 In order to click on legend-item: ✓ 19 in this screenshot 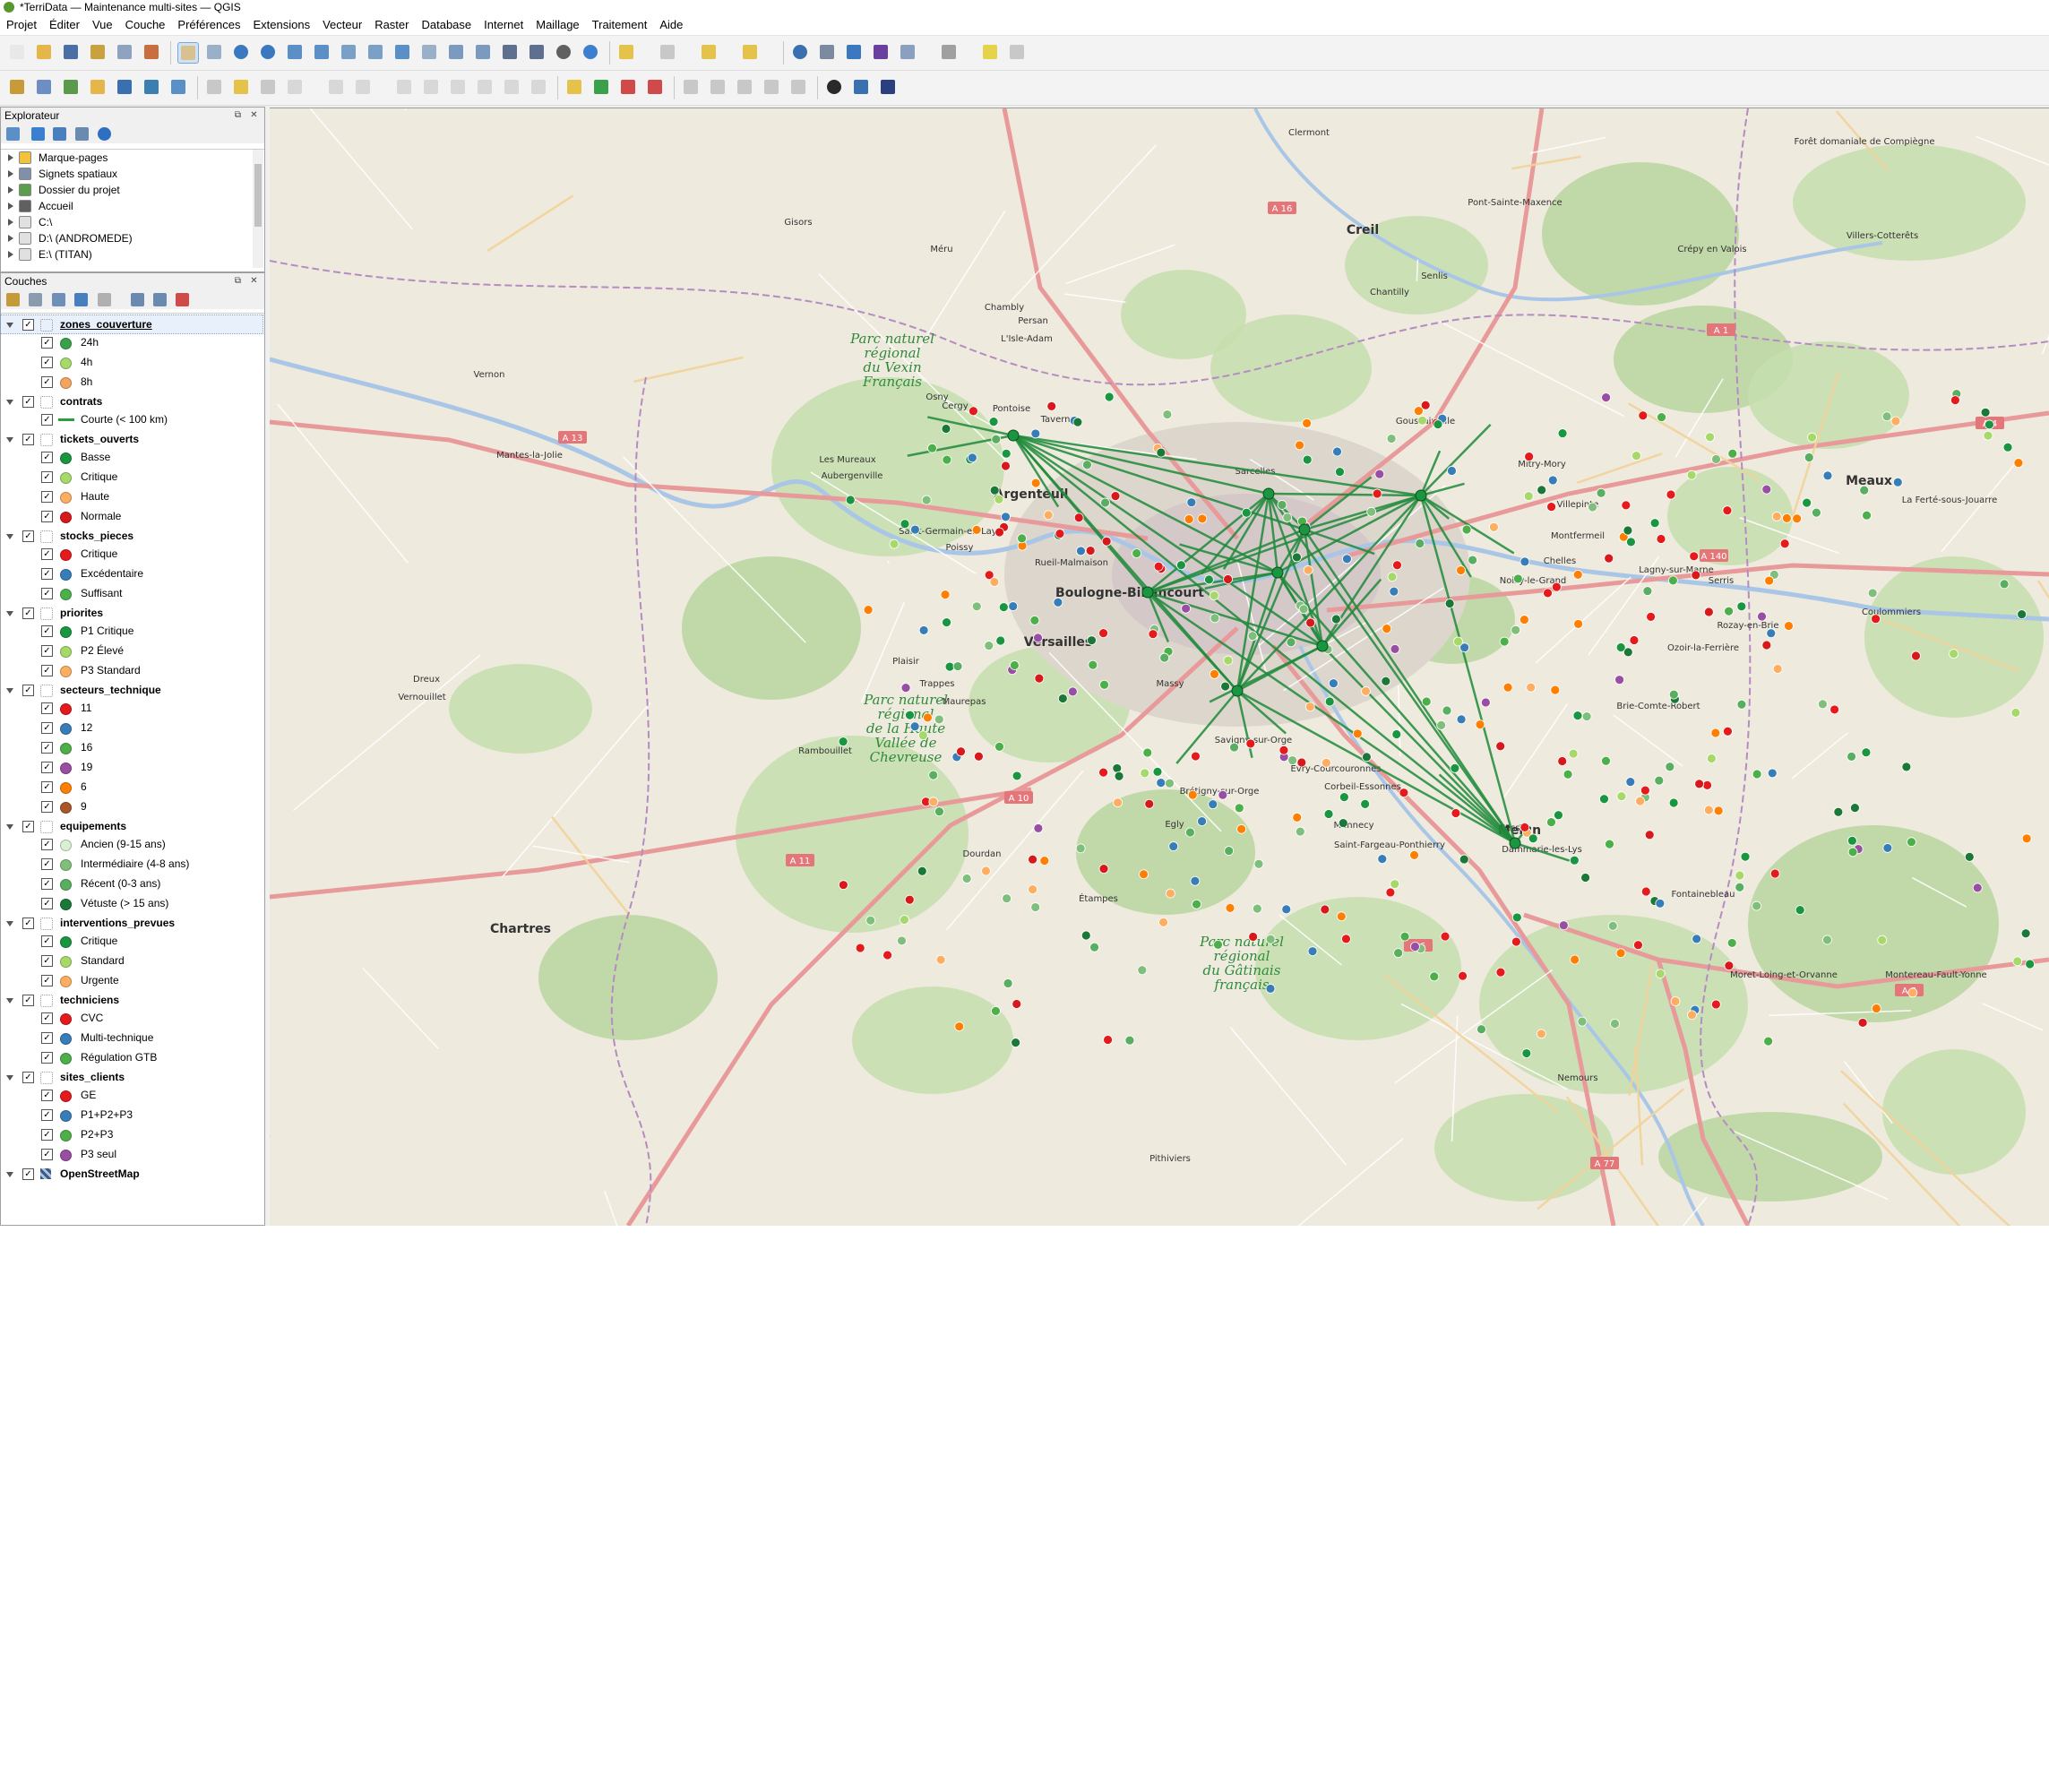, I will do `click(132, 767)`.